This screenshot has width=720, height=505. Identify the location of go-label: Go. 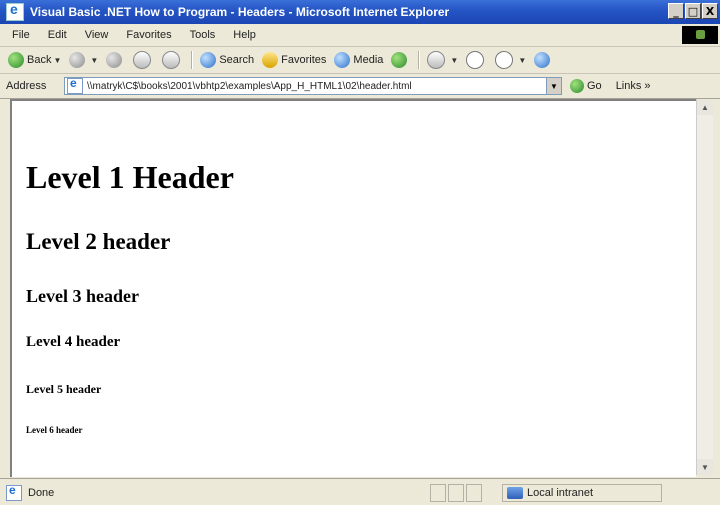
(594, 86).